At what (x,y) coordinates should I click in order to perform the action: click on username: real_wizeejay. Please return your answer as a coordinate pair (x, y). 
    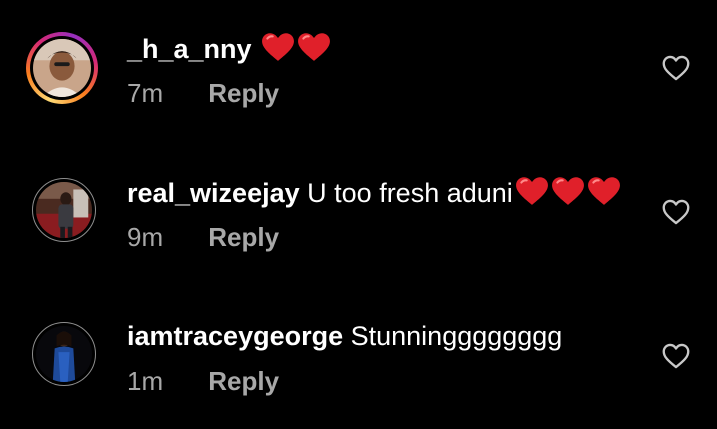
    Looking at the image, I should click on (213, 193).